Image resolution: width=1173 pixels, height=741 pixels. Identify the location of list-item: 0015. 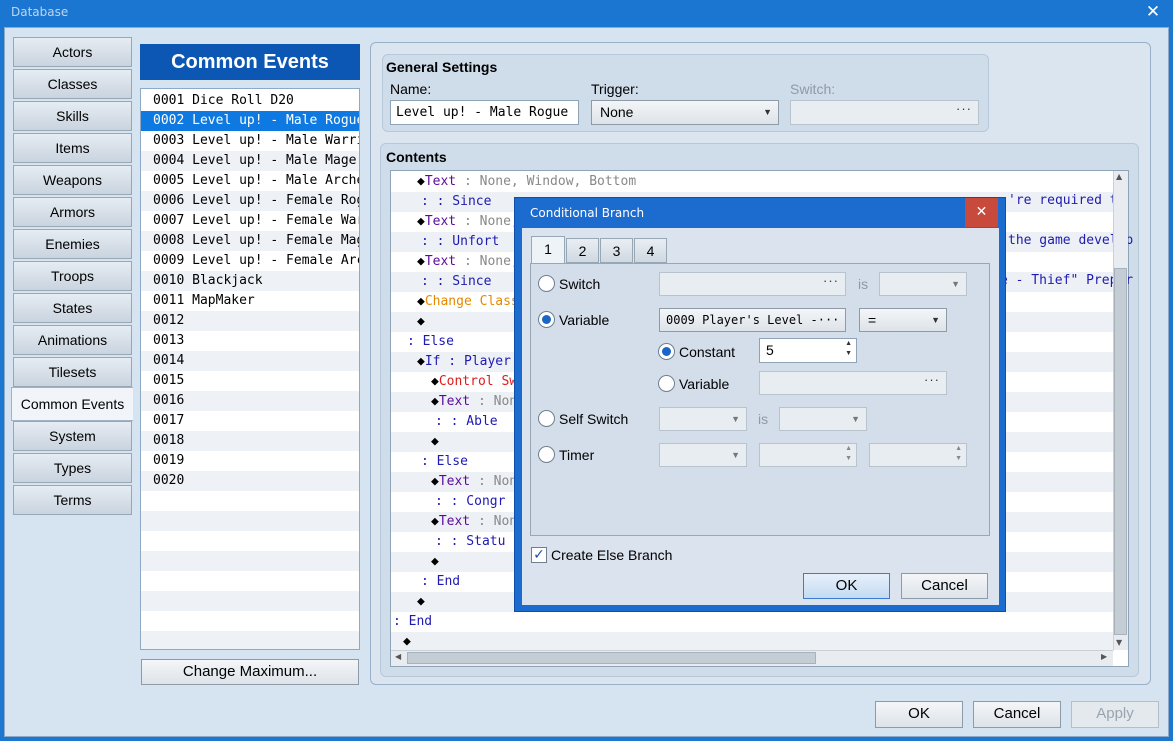
(250, 381).